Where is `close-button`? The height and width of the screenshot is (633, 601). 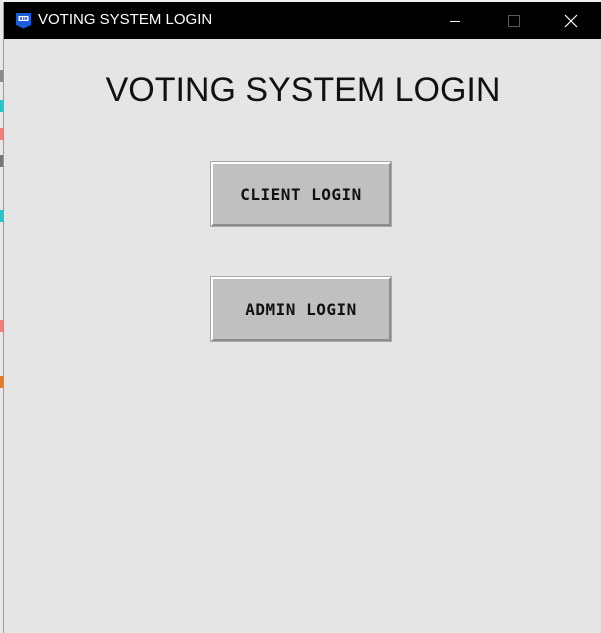 close-button is located at coordinates (571, 20).